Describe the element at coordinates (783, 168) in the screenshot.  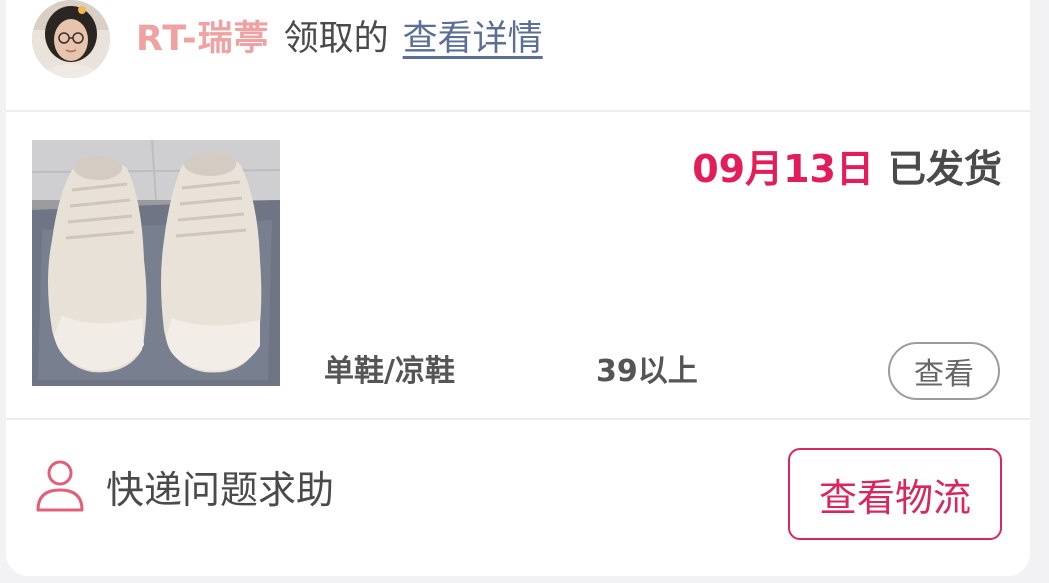
I see `ship-date: 09月13日` at that location.